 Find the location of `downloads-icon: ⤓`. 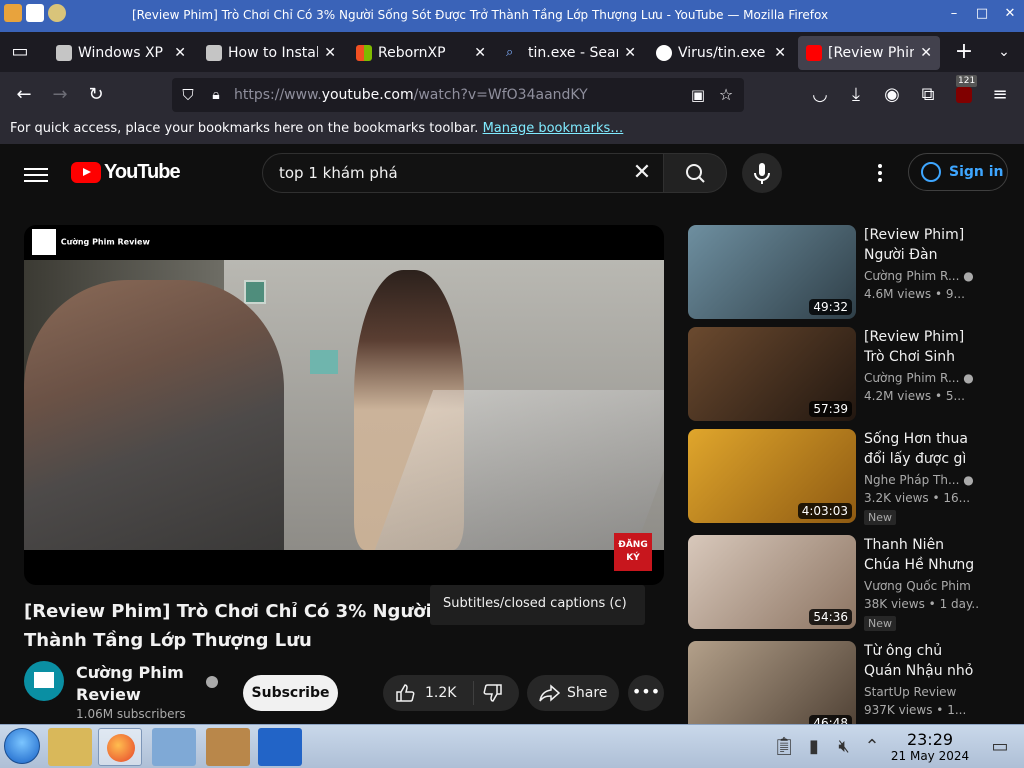

downloads-icon: ⤓ is located at coordinates (856, 95).